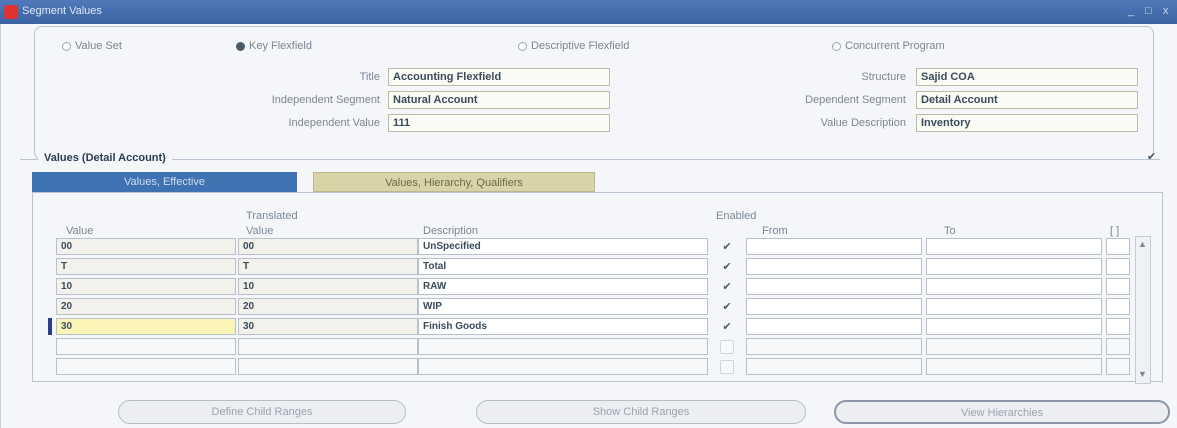 The width and height of the screenshot is (1177, 428). I want to click on column-header-enabled: Enabled, so click(736, 216).